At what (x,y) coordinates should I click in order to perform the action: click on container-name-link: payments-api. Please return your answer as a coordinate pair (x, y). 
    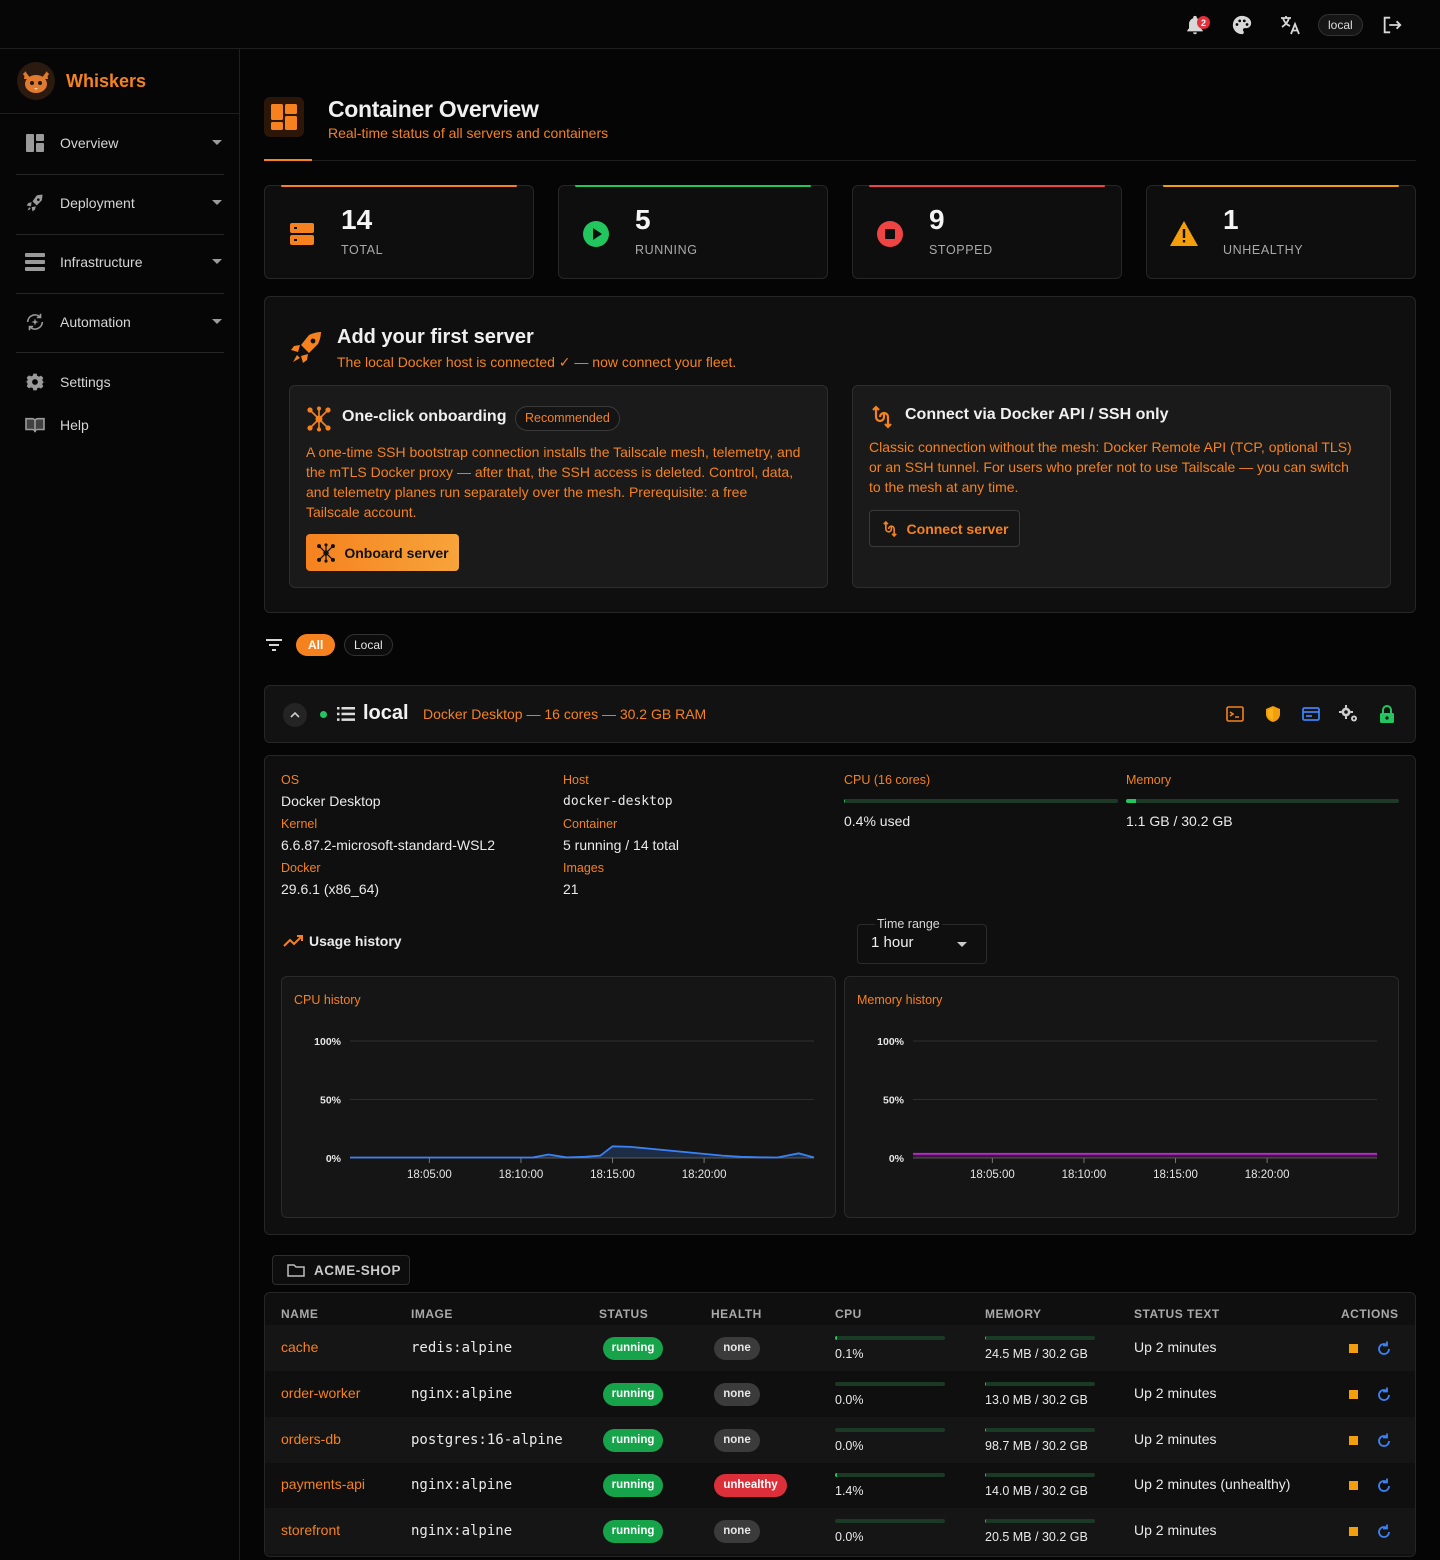
    Looking at the image, I should click on (323, 1484).